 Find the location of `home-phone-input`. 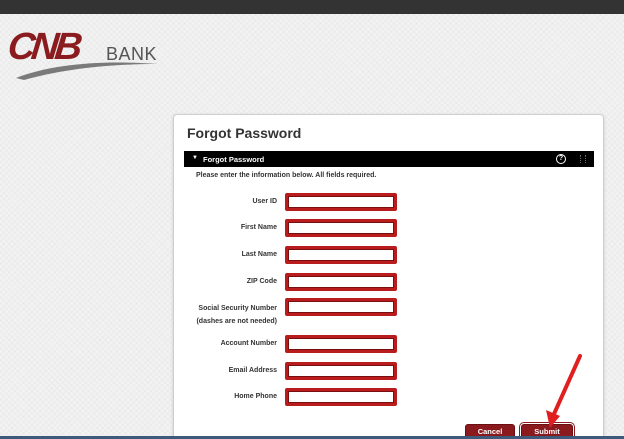

home-phone-input is located at coordinates (341, 397).